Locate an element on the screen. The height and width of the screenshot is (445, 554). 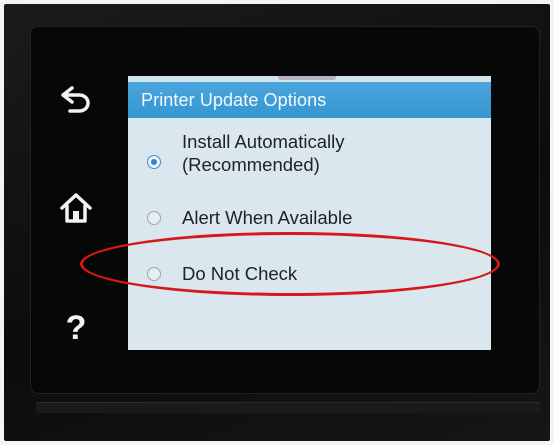
red-highlight-ellipse is located at coordinates (290, 264).